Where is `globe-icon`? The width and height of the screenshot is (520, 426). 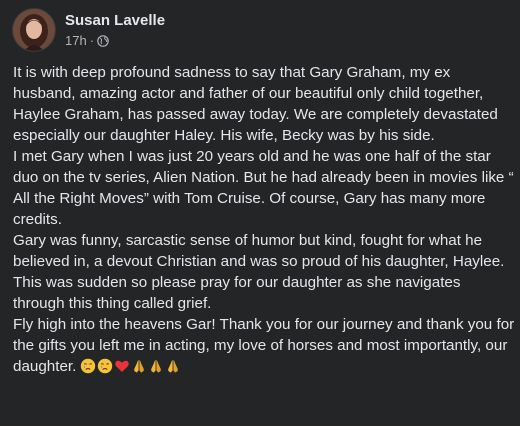
globe-icon is located at coordinates (103, 41).